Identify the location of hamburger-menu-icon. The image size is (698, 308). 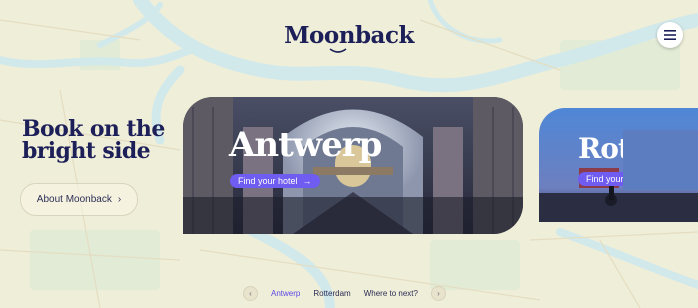
(670, 35).